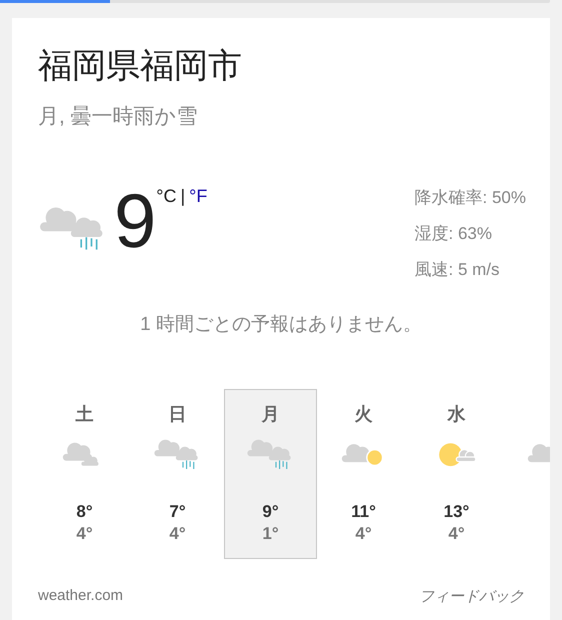 Image resolution: width=562 pixels, height=620 pixels. Describe the element at coordinates (363, 414) in the screenshot. I see `day-label: 火` at that location.